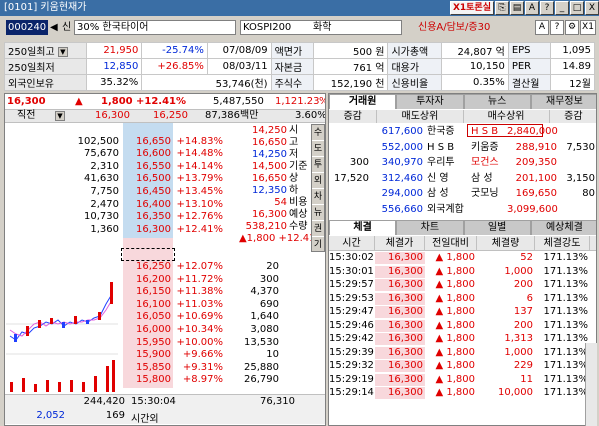  Describe the element at coordinates (266, 226) in the screenshot. I see `daily-value: 538,210` at that location.